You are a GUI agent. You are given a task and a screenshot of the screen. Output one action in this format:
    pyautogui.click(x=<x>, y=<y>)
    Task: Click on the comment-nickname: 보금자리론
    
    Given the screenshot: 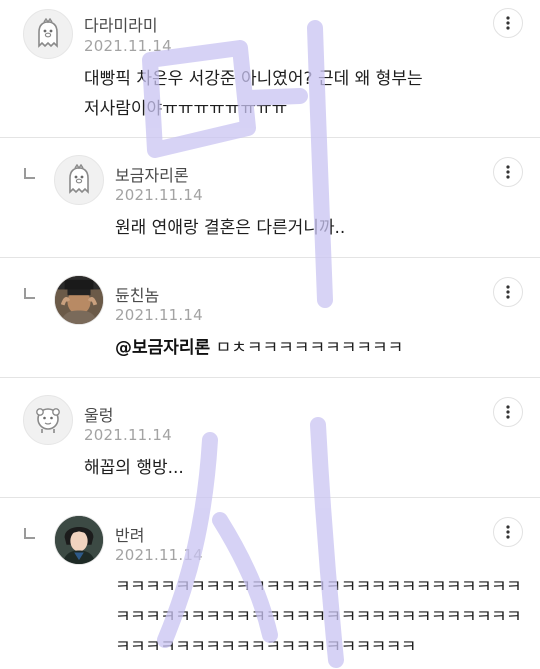 What is the action you would take?
    pyautogui.click(x=152, y=174)
    